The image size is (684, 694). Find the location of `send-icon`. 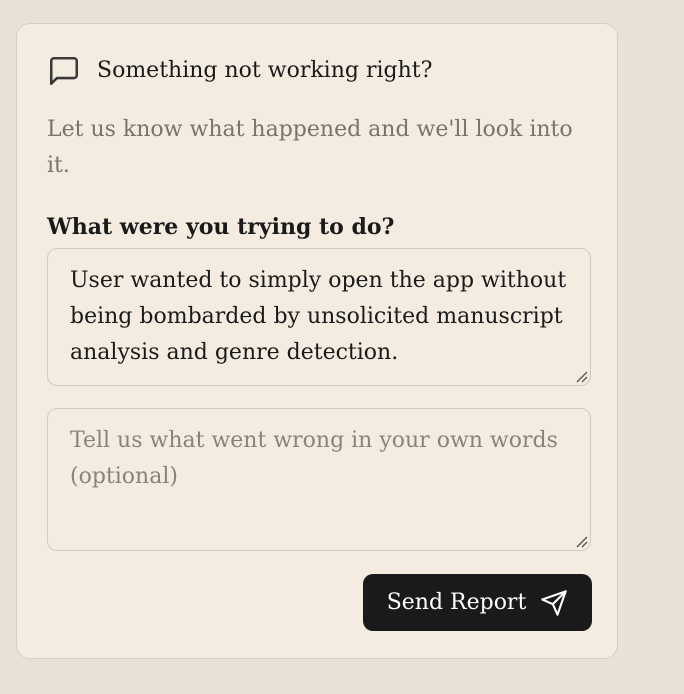

send-icon is located at coordinates (554, 603).